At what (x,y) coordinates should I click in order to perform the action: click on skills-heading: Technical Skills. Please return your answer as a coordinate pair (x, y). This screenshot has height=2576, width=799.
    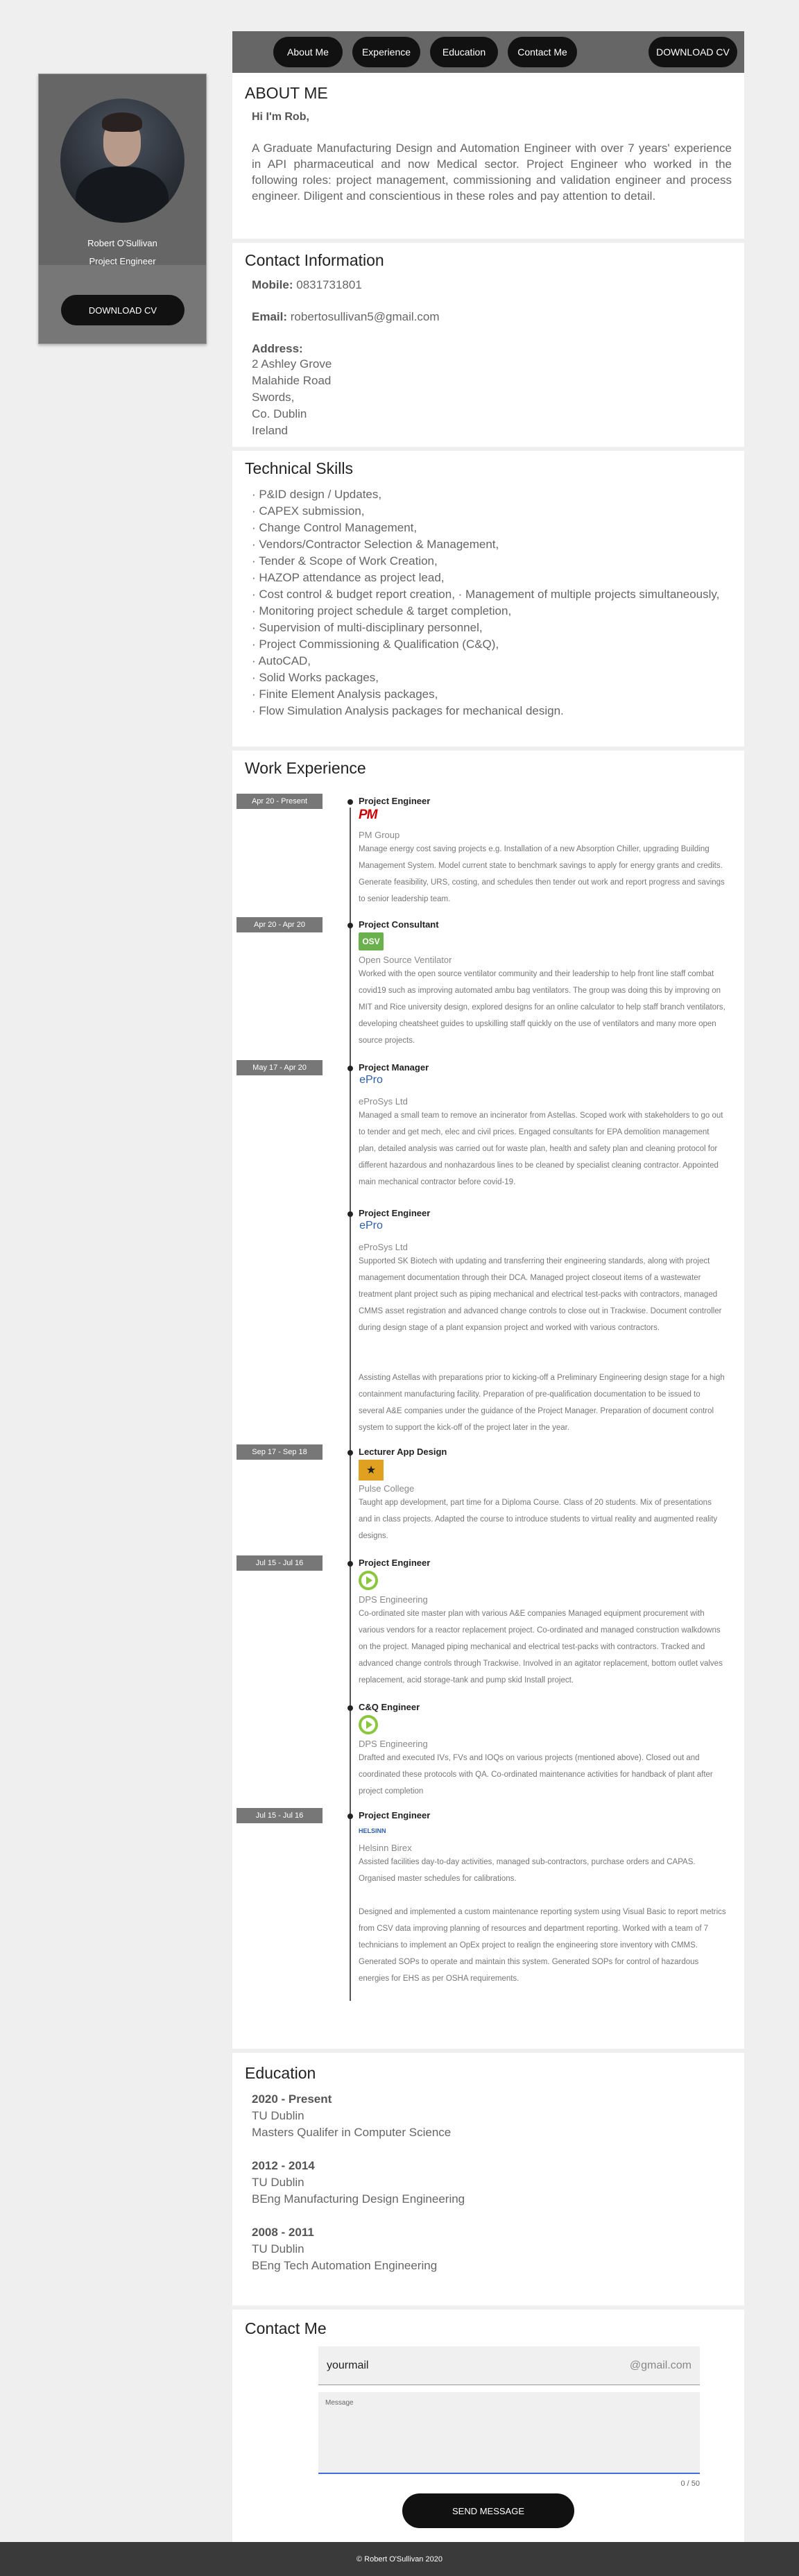
    Looking at the image, I should click on (299, 468).